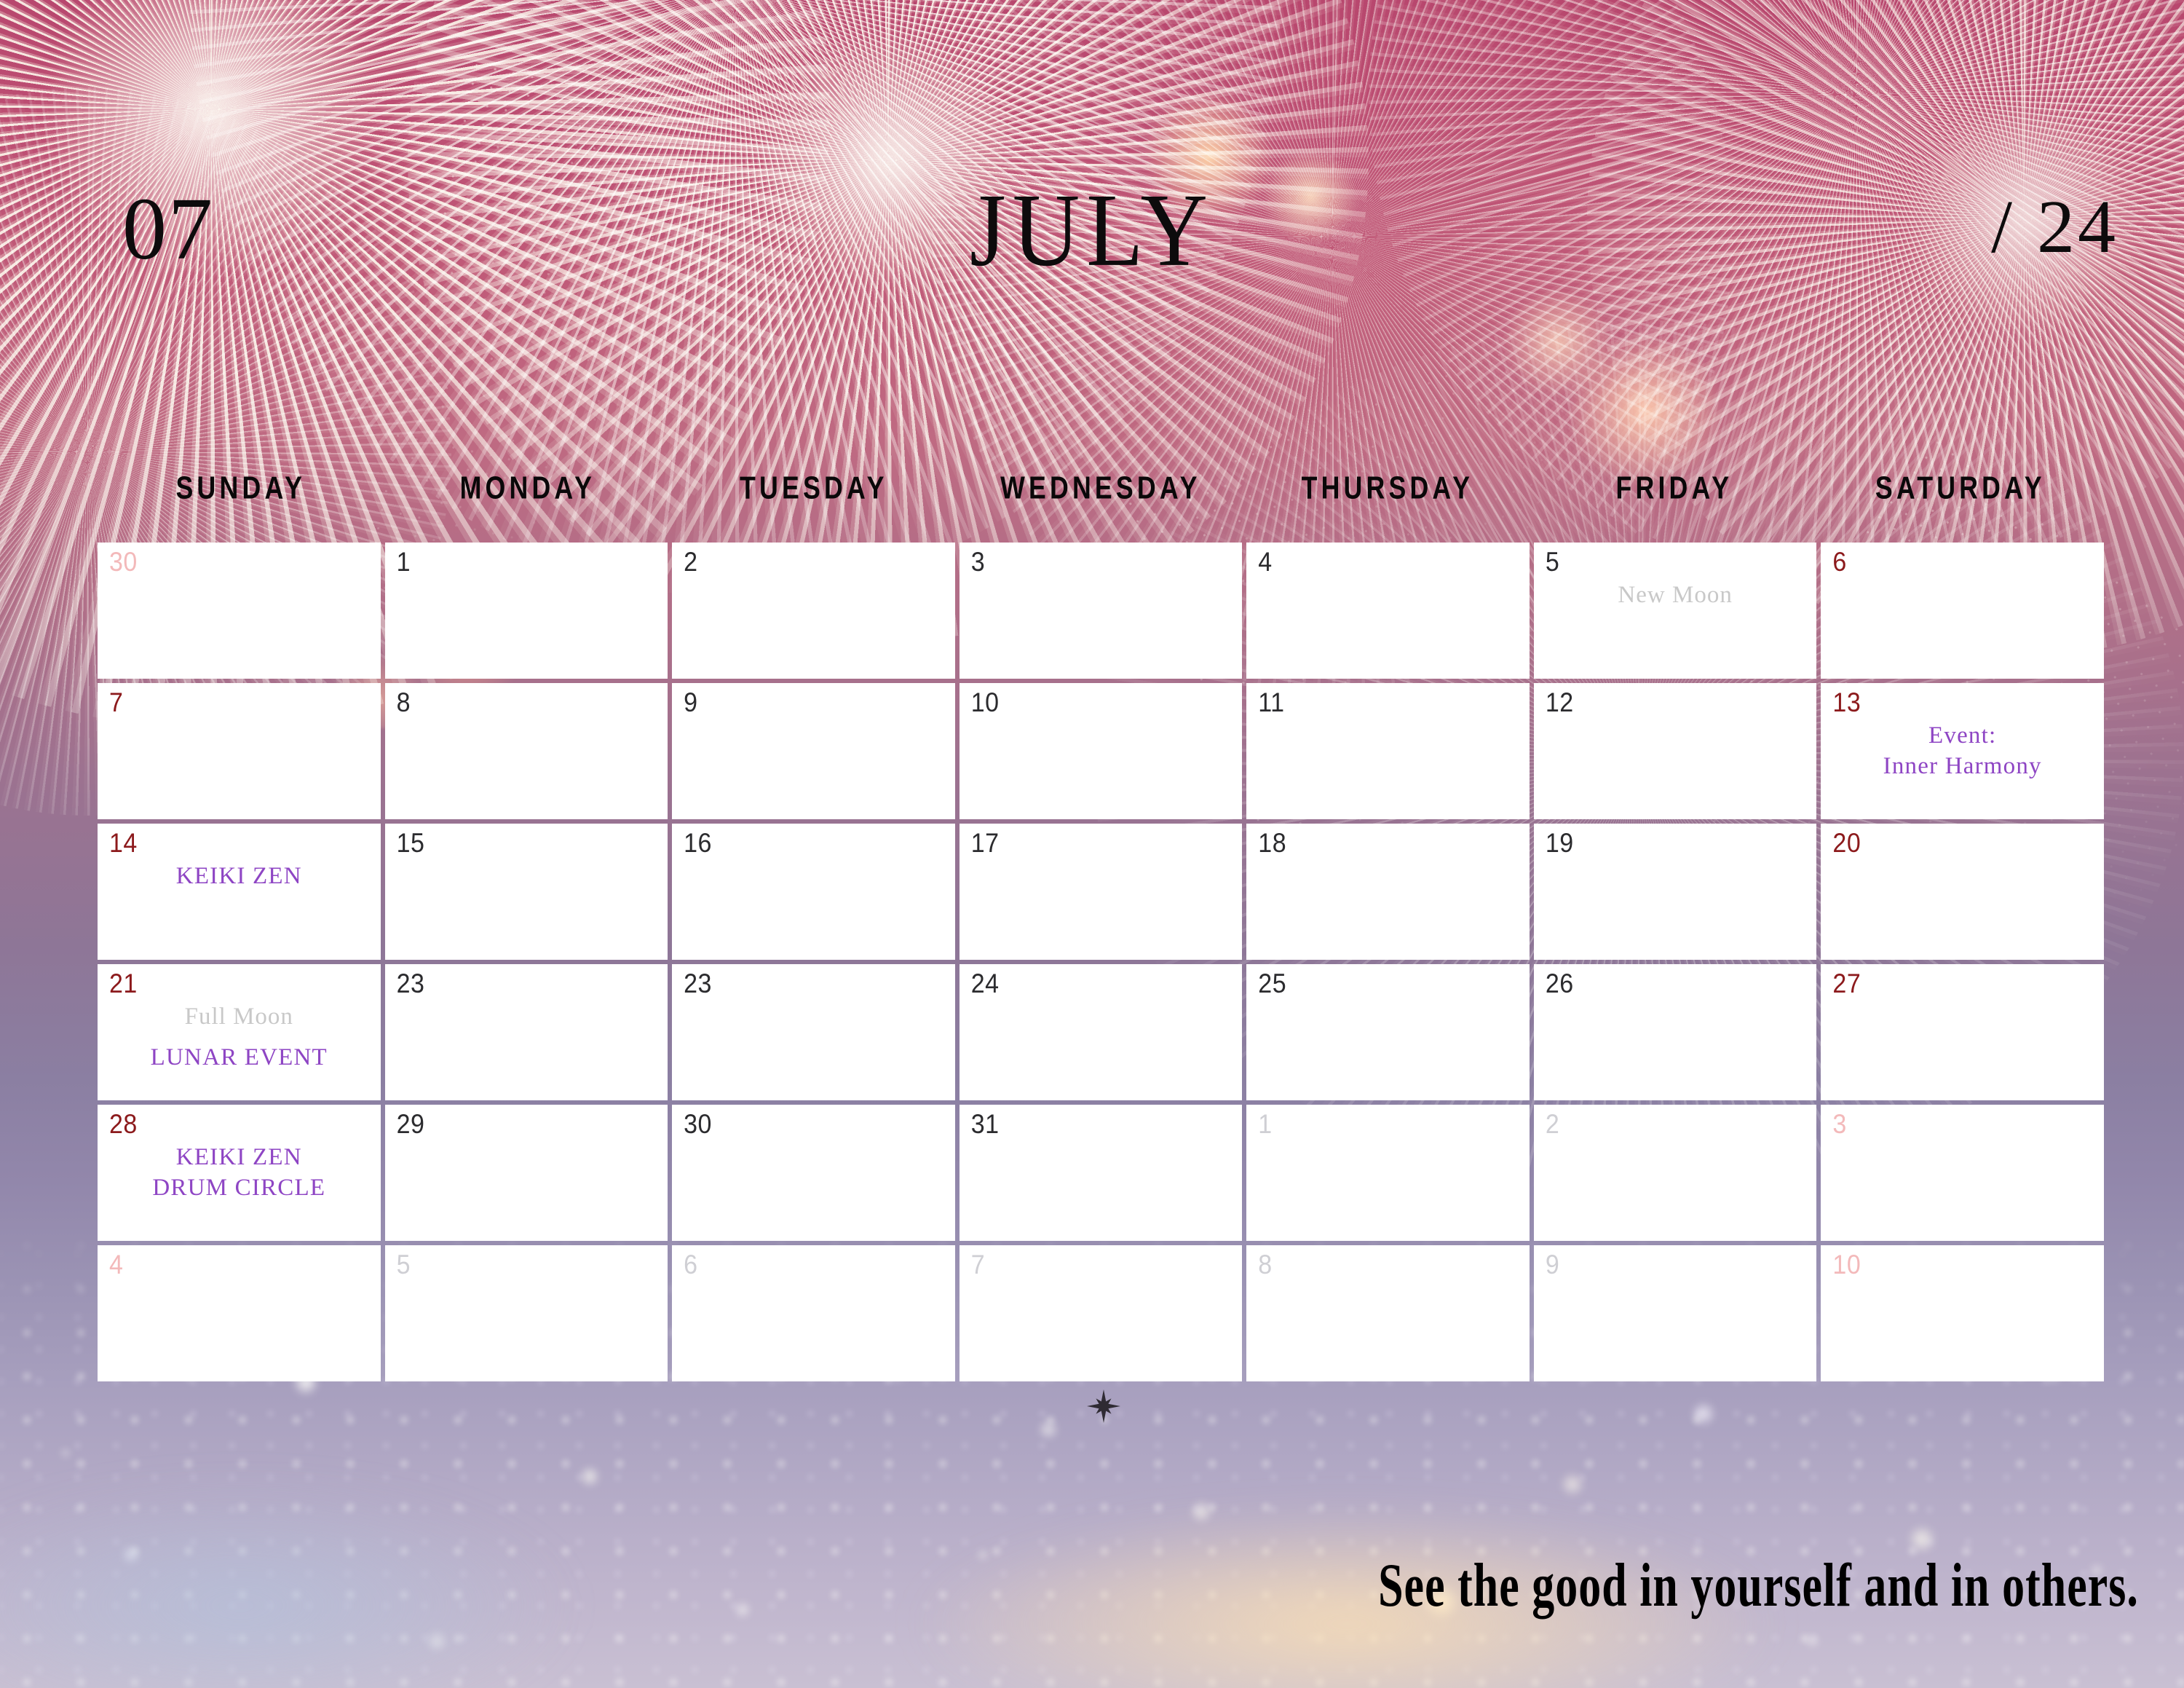 Image resolution: width=2184 pixels, height=1688 pixels. Describe the element at coordinates (1674, 488) in the screenshot. I see `weekday-header-friday: FRIDAY` at that location.